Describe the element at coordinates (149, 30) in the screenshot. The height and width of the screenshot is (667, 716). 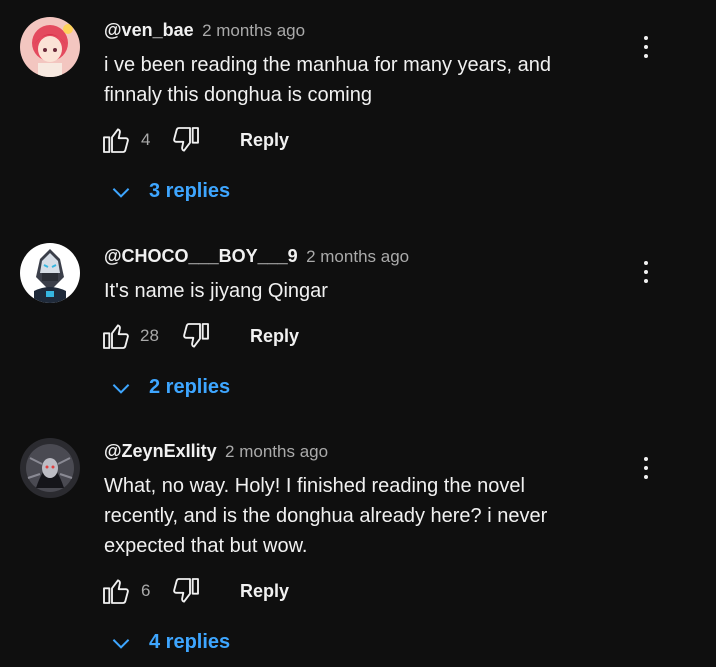
I see `author-name: @ven_bae` at that location.